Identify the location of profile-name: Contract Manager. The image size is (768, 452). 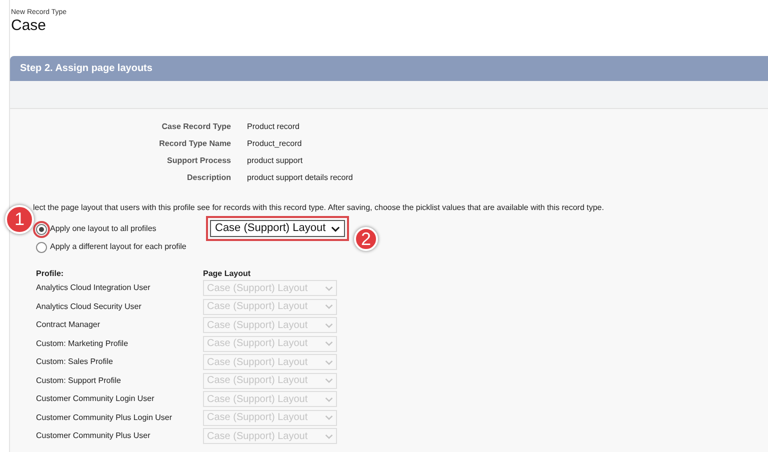
(69, 325).